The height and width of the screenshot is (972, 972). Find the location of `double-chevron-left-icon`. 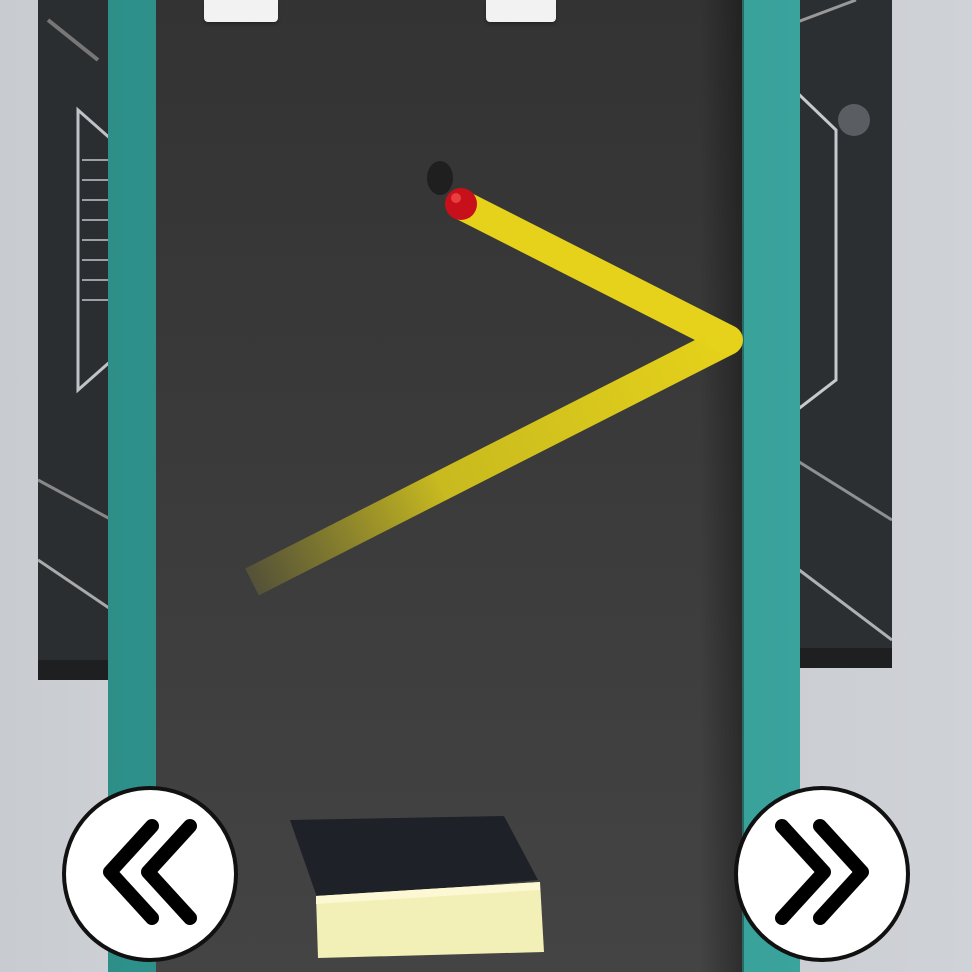

double-chevron-left-icon is located at coordinates (150, 874).